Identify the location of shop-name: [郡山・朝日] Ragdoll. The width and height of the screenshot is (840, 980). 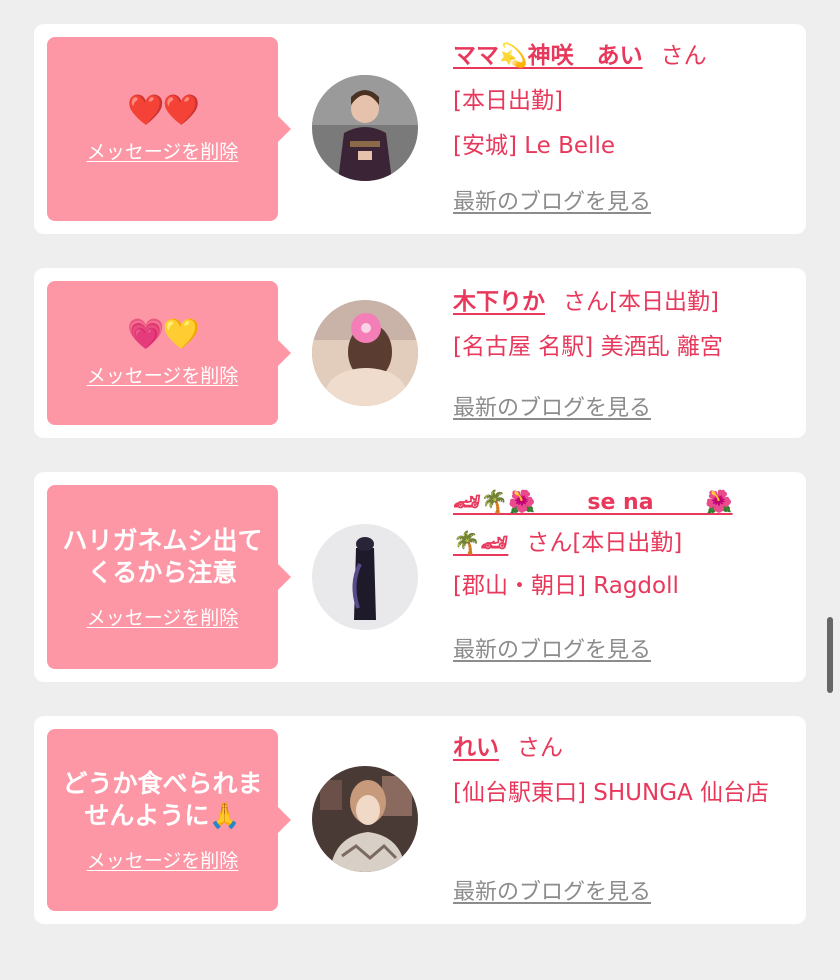
(566, 586).